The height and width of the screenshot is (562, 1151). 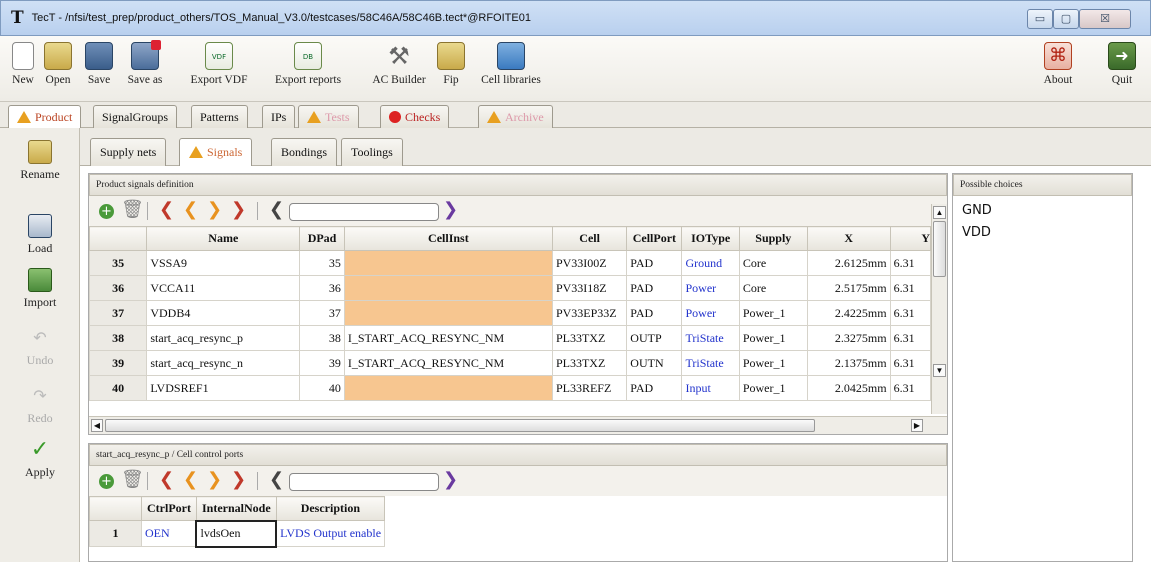 I want to click on cell-cell: PV33I00Z, so click(x=589, y=263).